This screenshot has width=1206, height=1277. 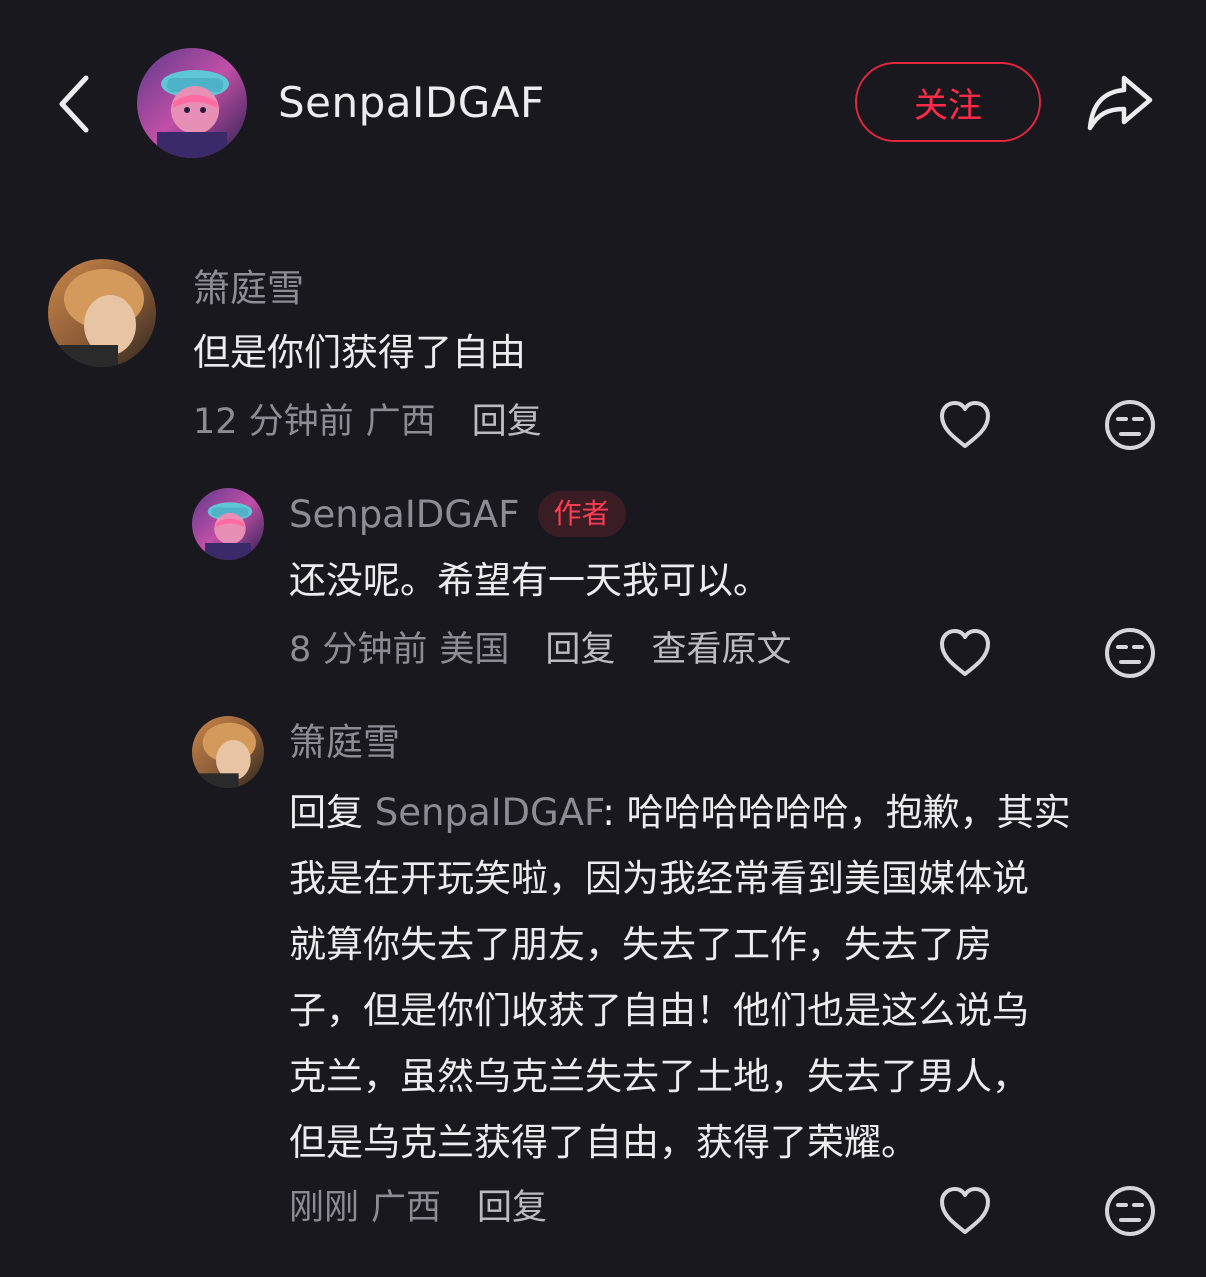 I want to click on comment-location: 美国, so click(x=474, y=650).